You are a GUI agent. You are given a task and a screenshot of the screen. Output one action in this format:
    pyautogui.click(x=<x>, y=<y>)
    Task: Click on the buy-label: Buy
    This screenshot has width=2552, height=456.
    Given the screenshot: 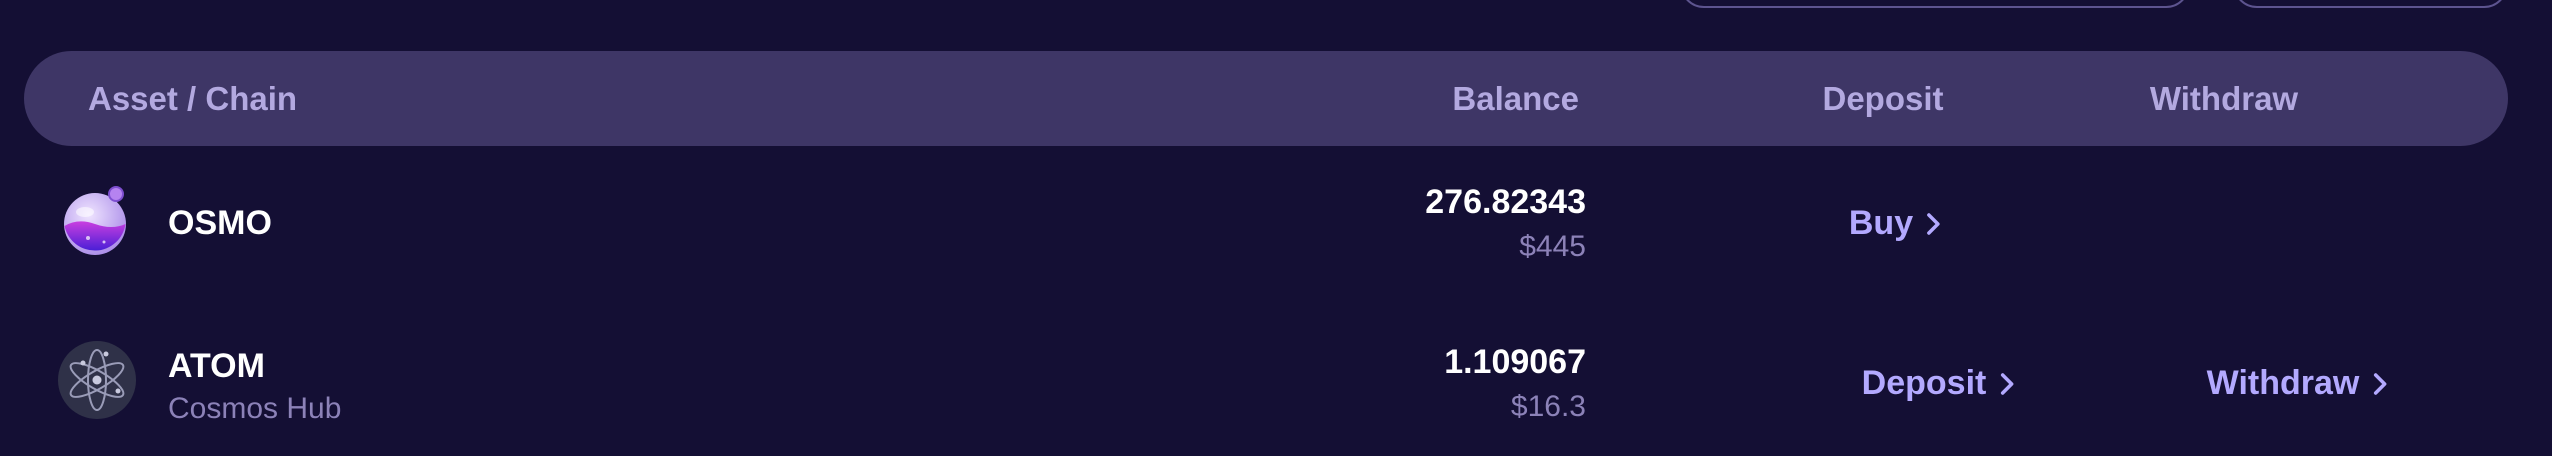 What is the action you would take?
    pyautogui.click(x=1881, y=223)
    